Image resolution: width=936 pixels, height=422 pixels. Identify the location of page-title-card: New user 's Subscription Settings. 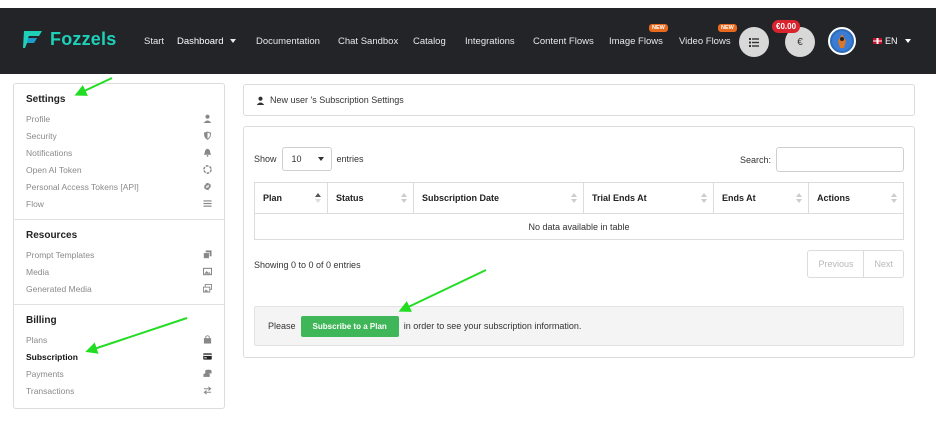
(579, 100).